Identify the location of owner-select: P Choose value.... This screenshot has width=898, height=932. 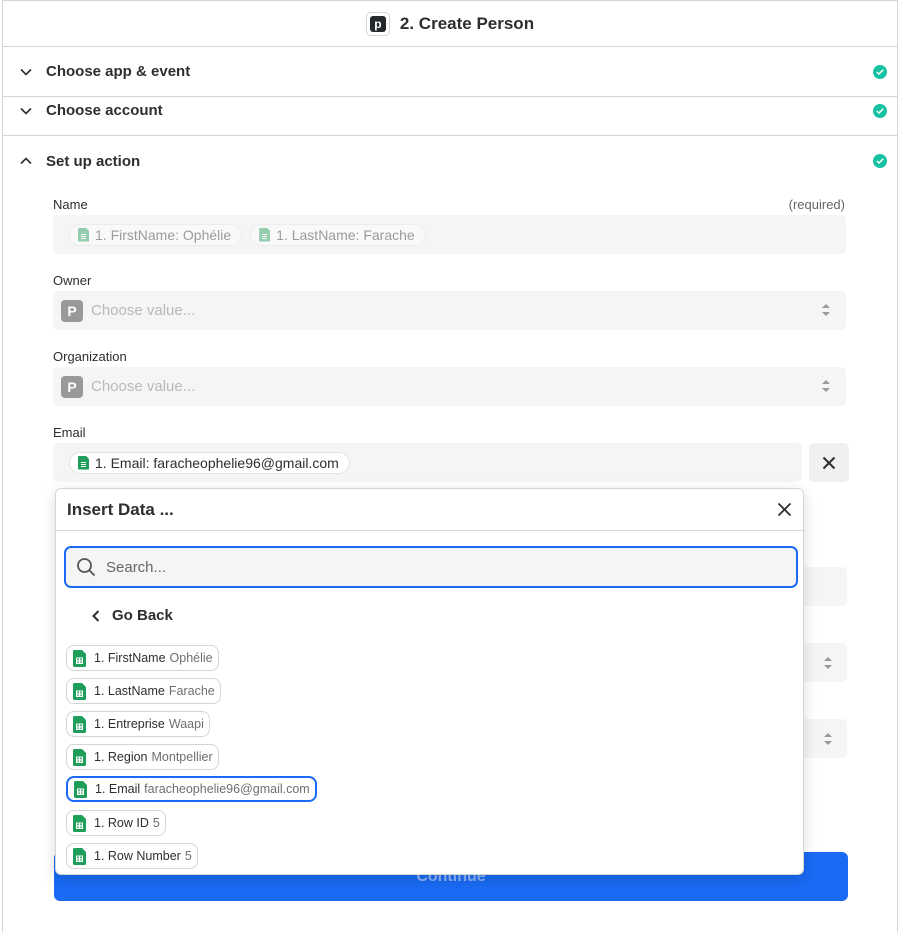
(449, 310).